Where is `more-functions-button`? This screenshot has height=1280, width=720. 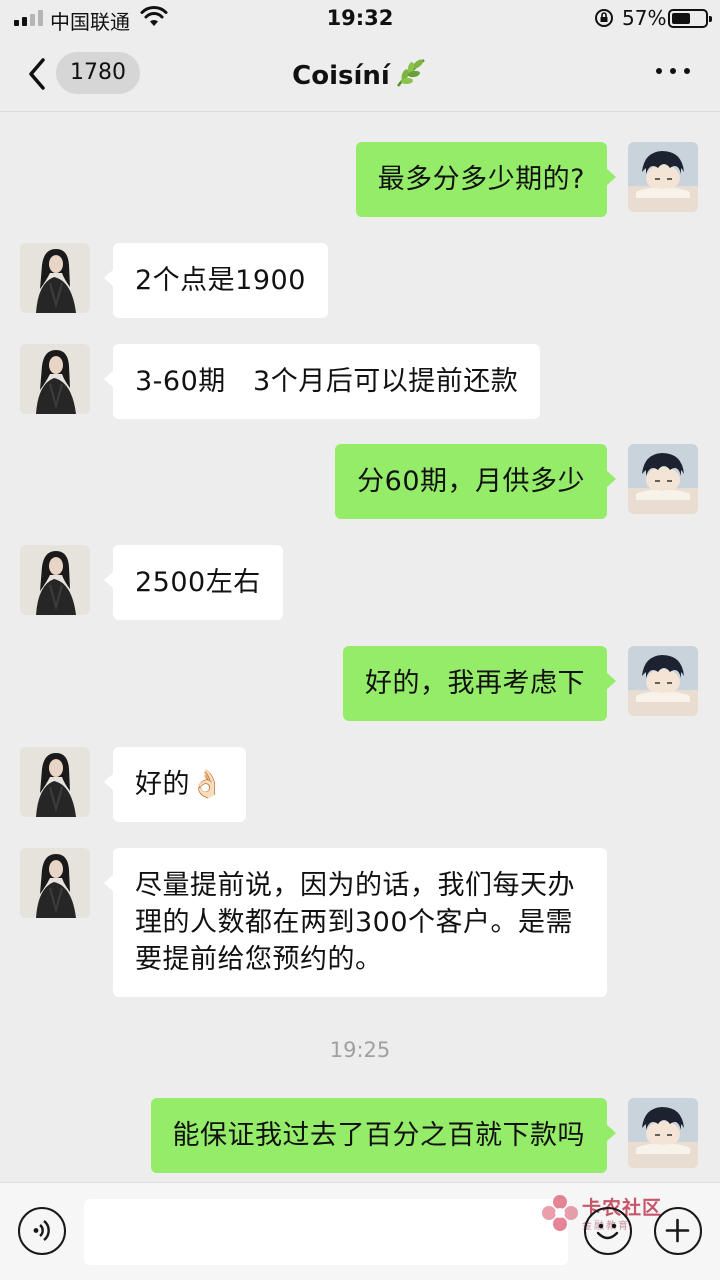 more-functions-button is located at coordinates (678, 1231).